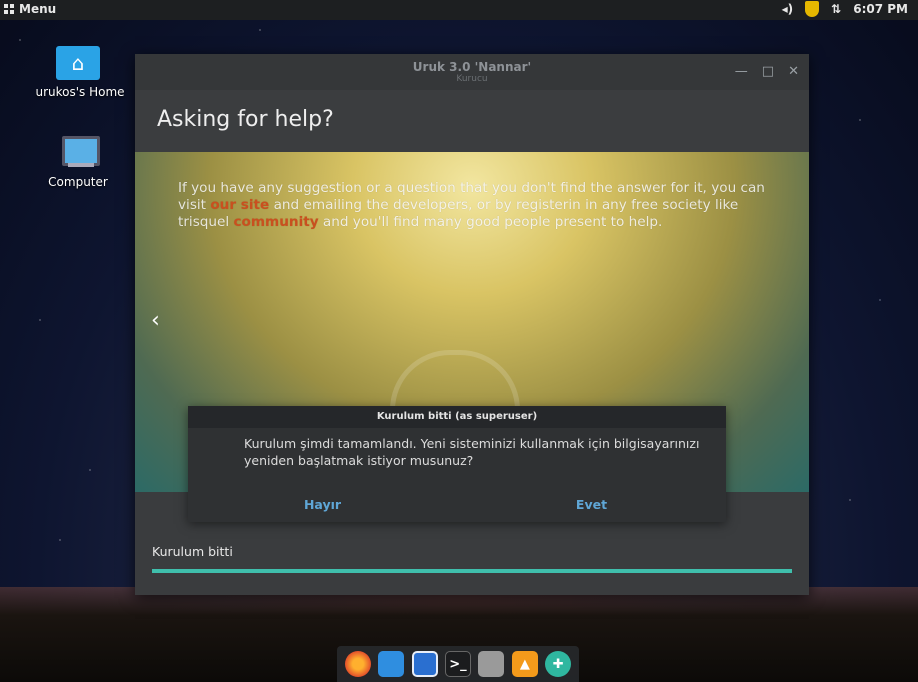  What do you see at coordinates (155, 320) in the screenshot?
I see `previous-slide-chevron-icon: ‹` at bounding box center [155, 320].